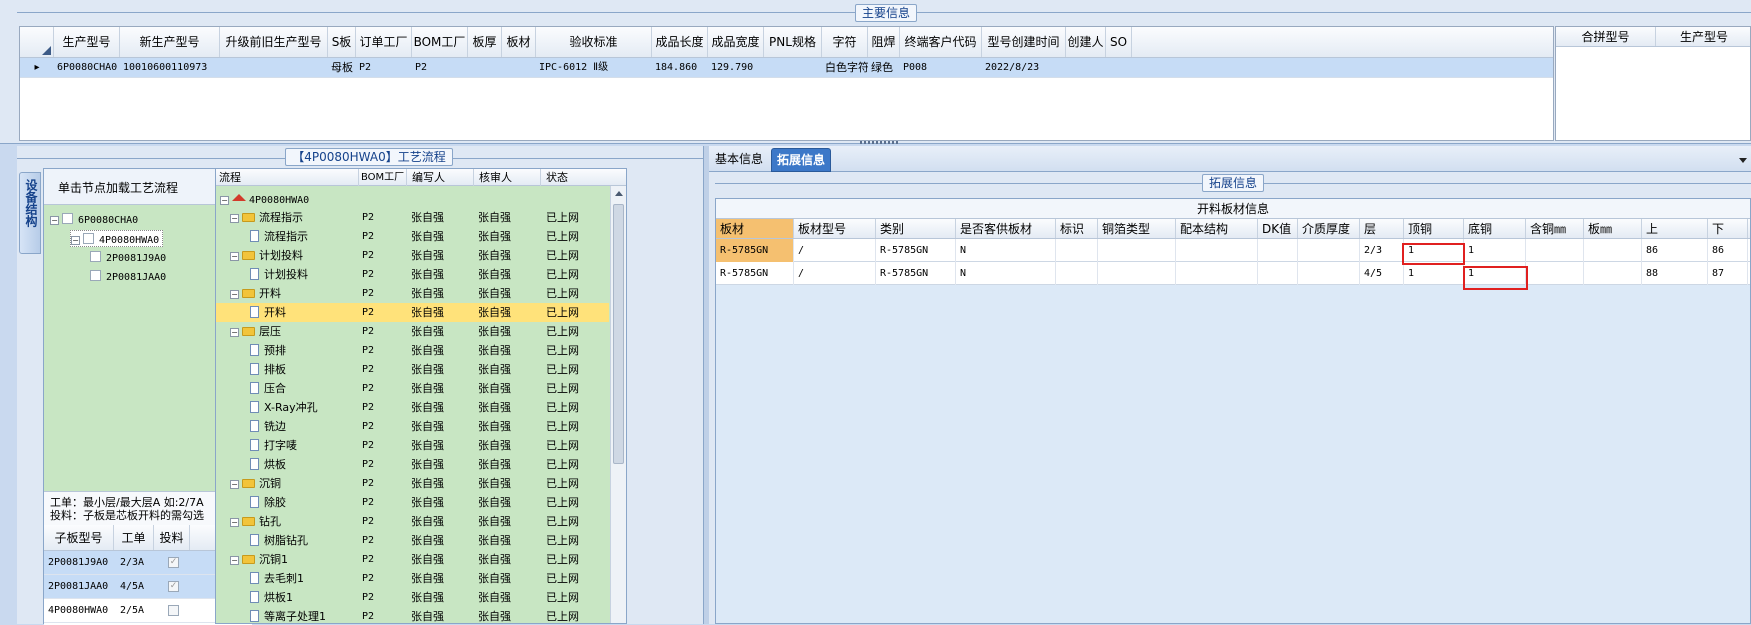 Image resolution: width=1751 pixels, height=625 pixels. What do you see at coordinates (941, 42) in the screenshot?
I see `main-col-header: 终端客户代码` at bounding box center [941, 42].